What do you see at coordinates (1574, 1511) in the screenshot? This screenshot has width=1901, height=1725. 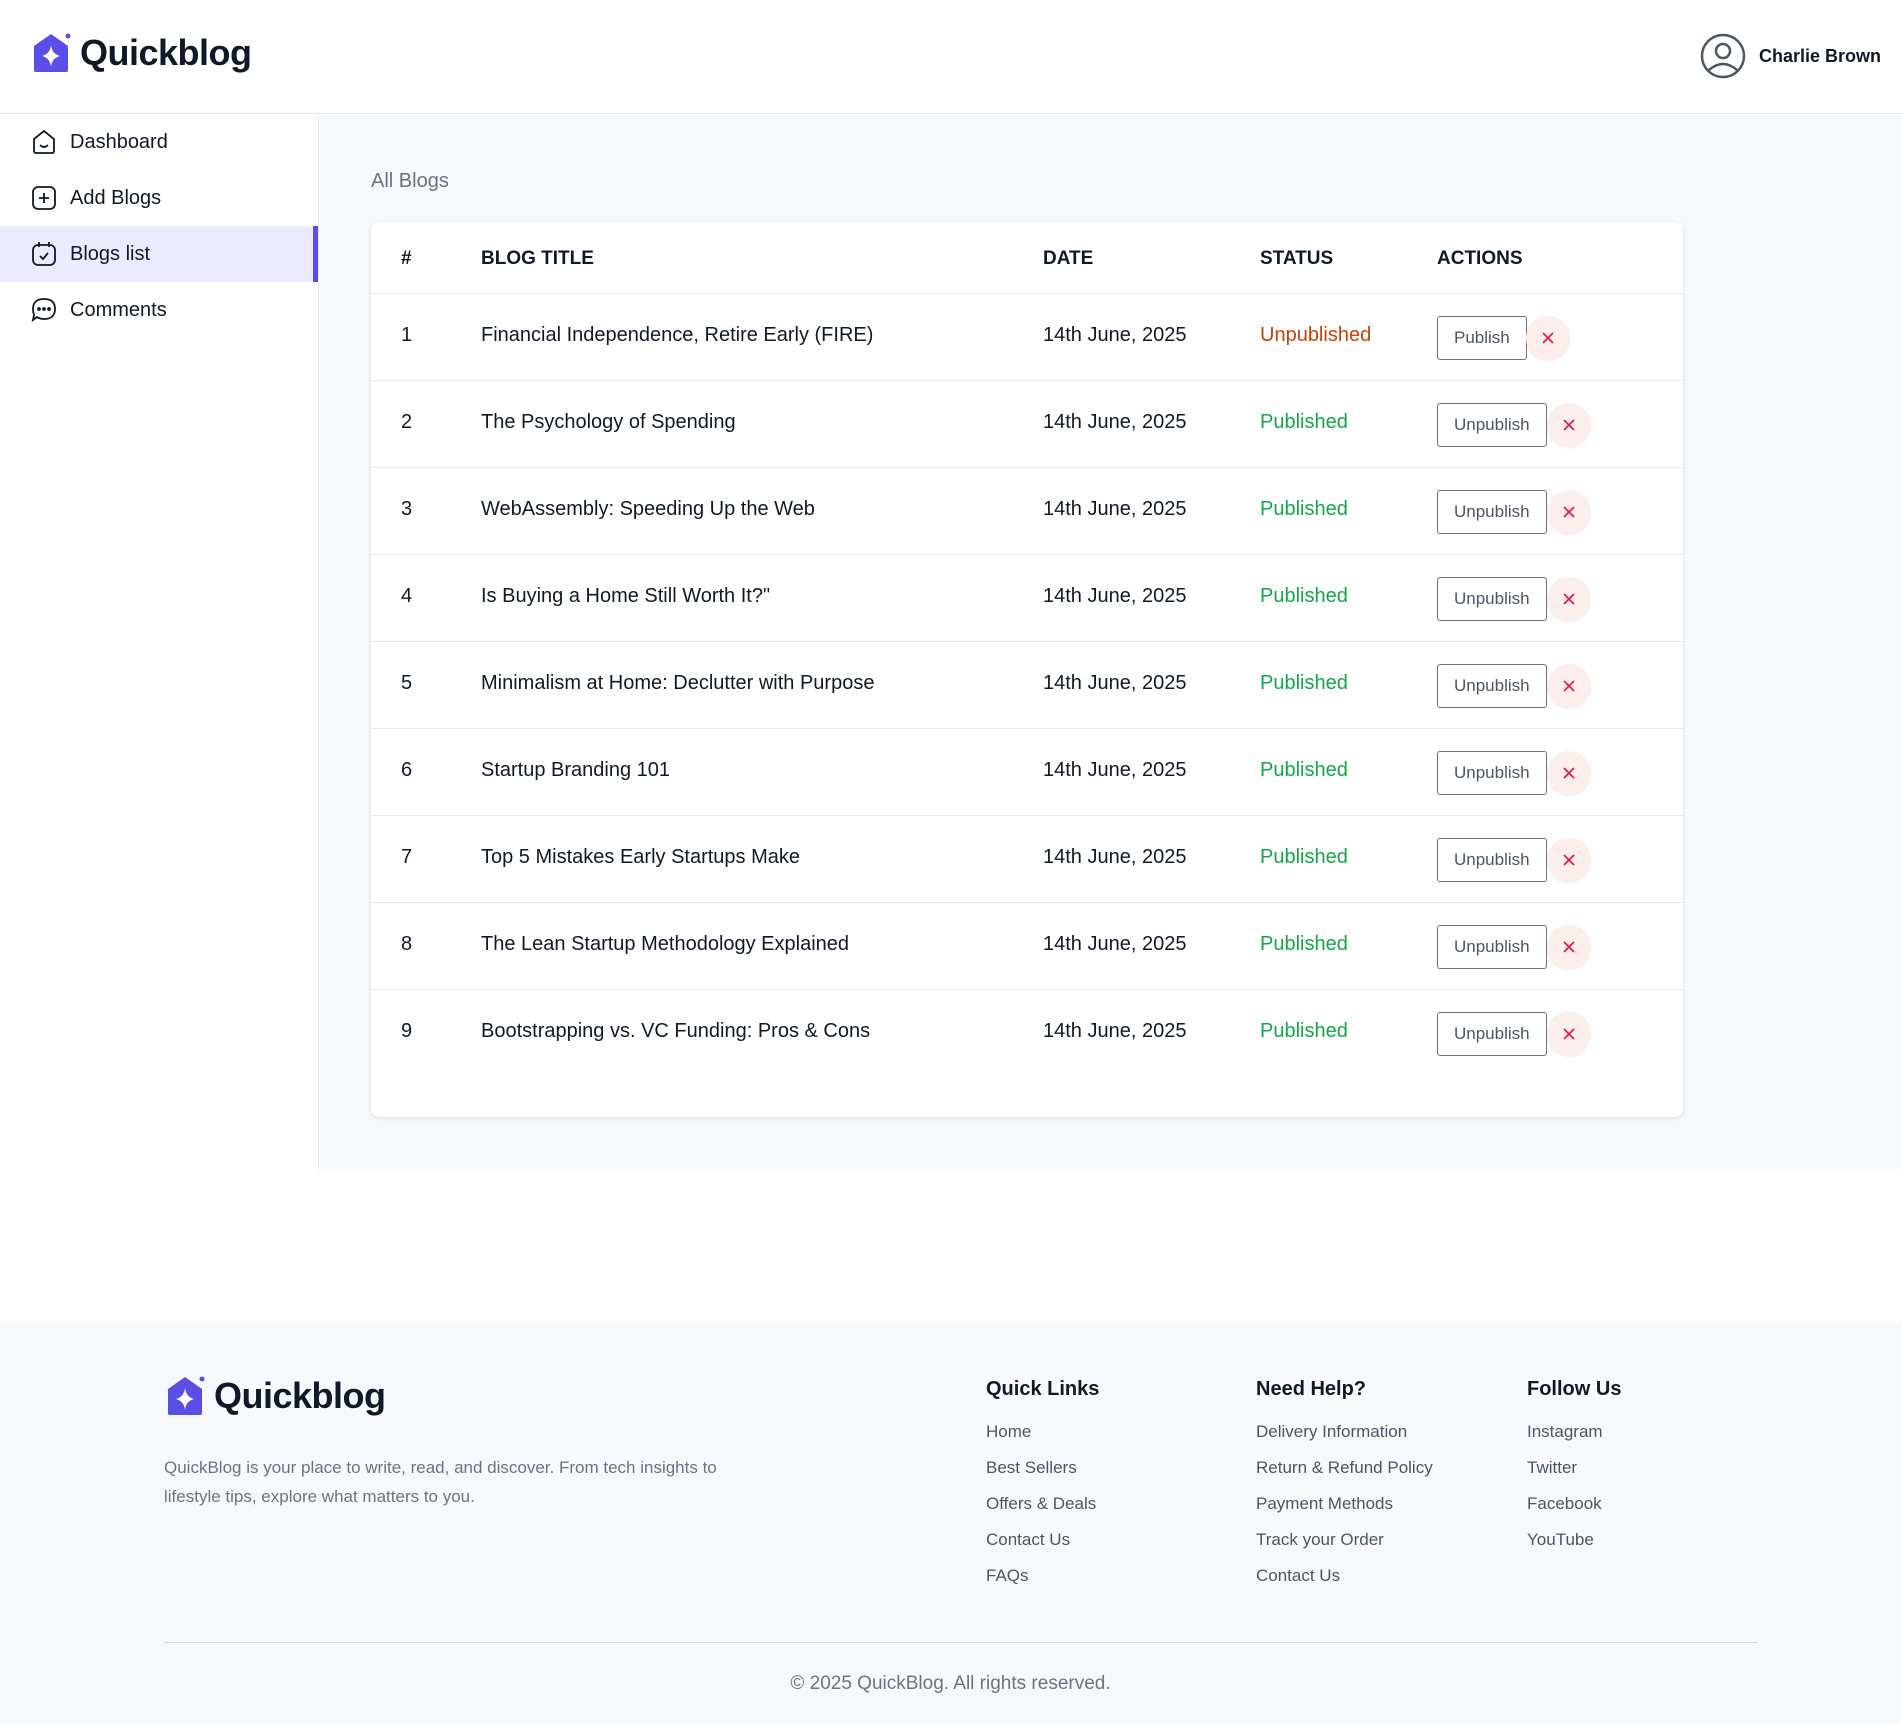 I see `footer-link: Facebook` at bounding box center [1574, 1511].